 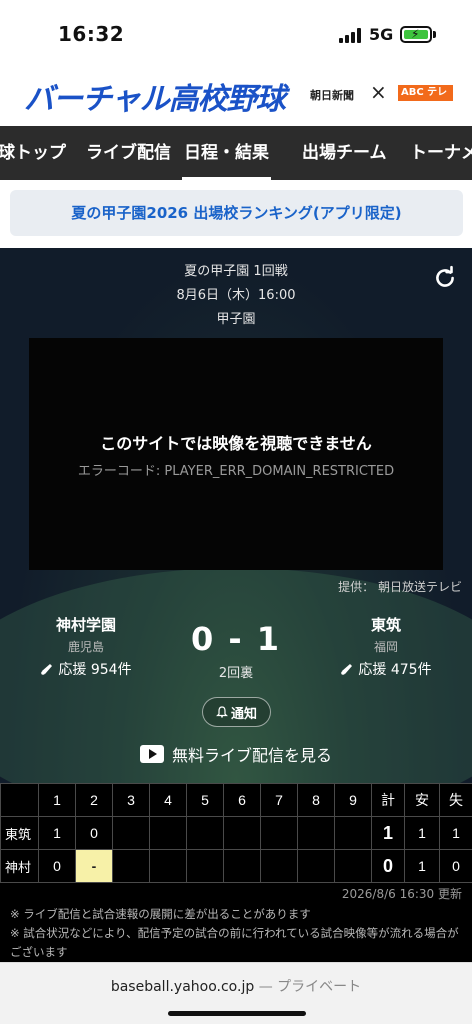 What do you see at coordinates (388, 800) in the screenshot?
I see `header-total: 計` at bounding box center [388, 800].